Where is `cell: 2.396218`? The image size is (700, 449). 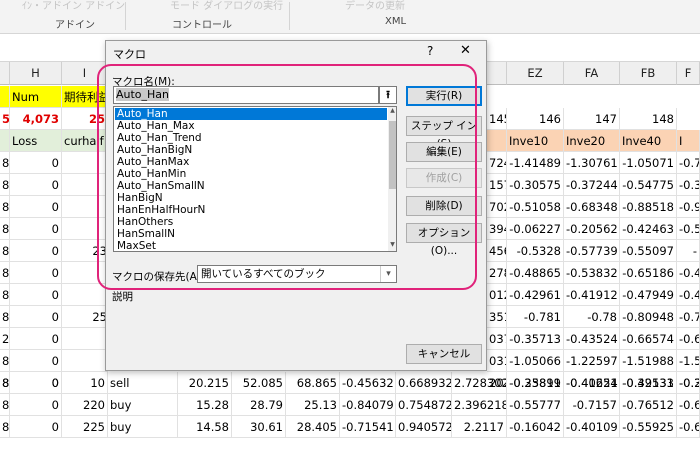 cell: 2.396218 is located at coordinates (479, 405).